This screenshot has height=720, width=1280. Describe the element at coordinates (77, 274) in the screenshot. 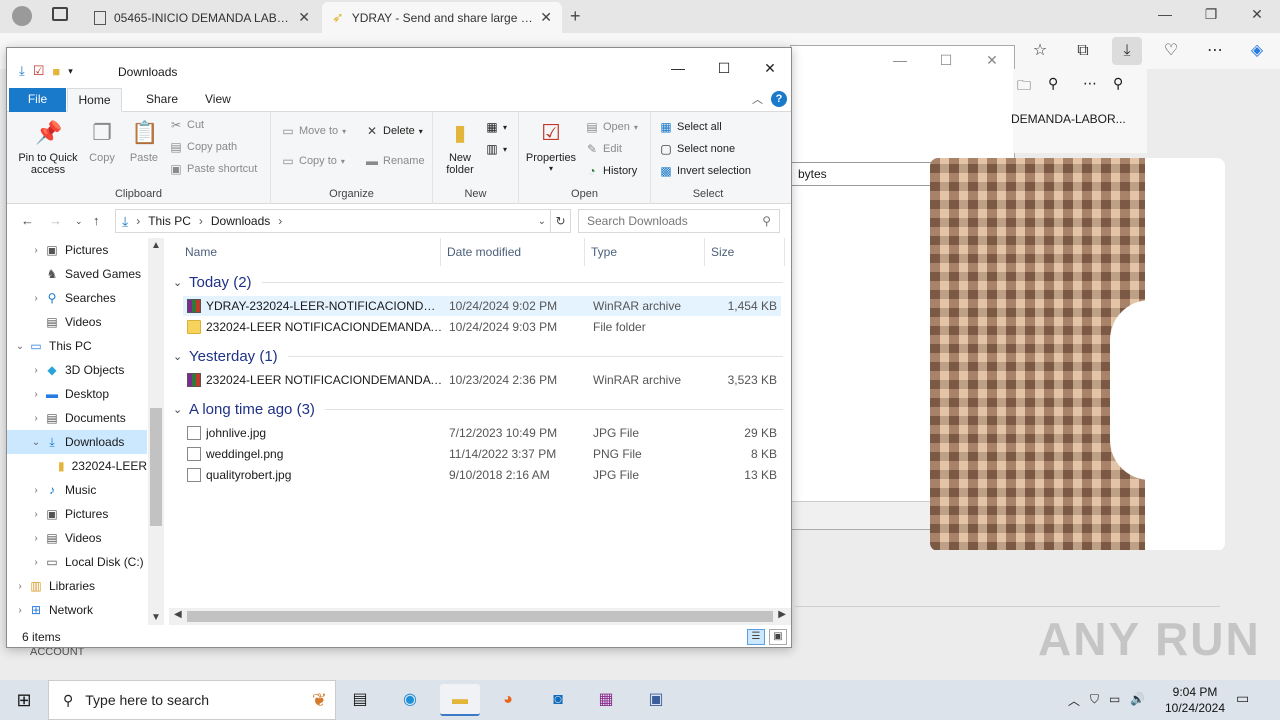

I see `nav-item: ♞ Saved Games` at that location.